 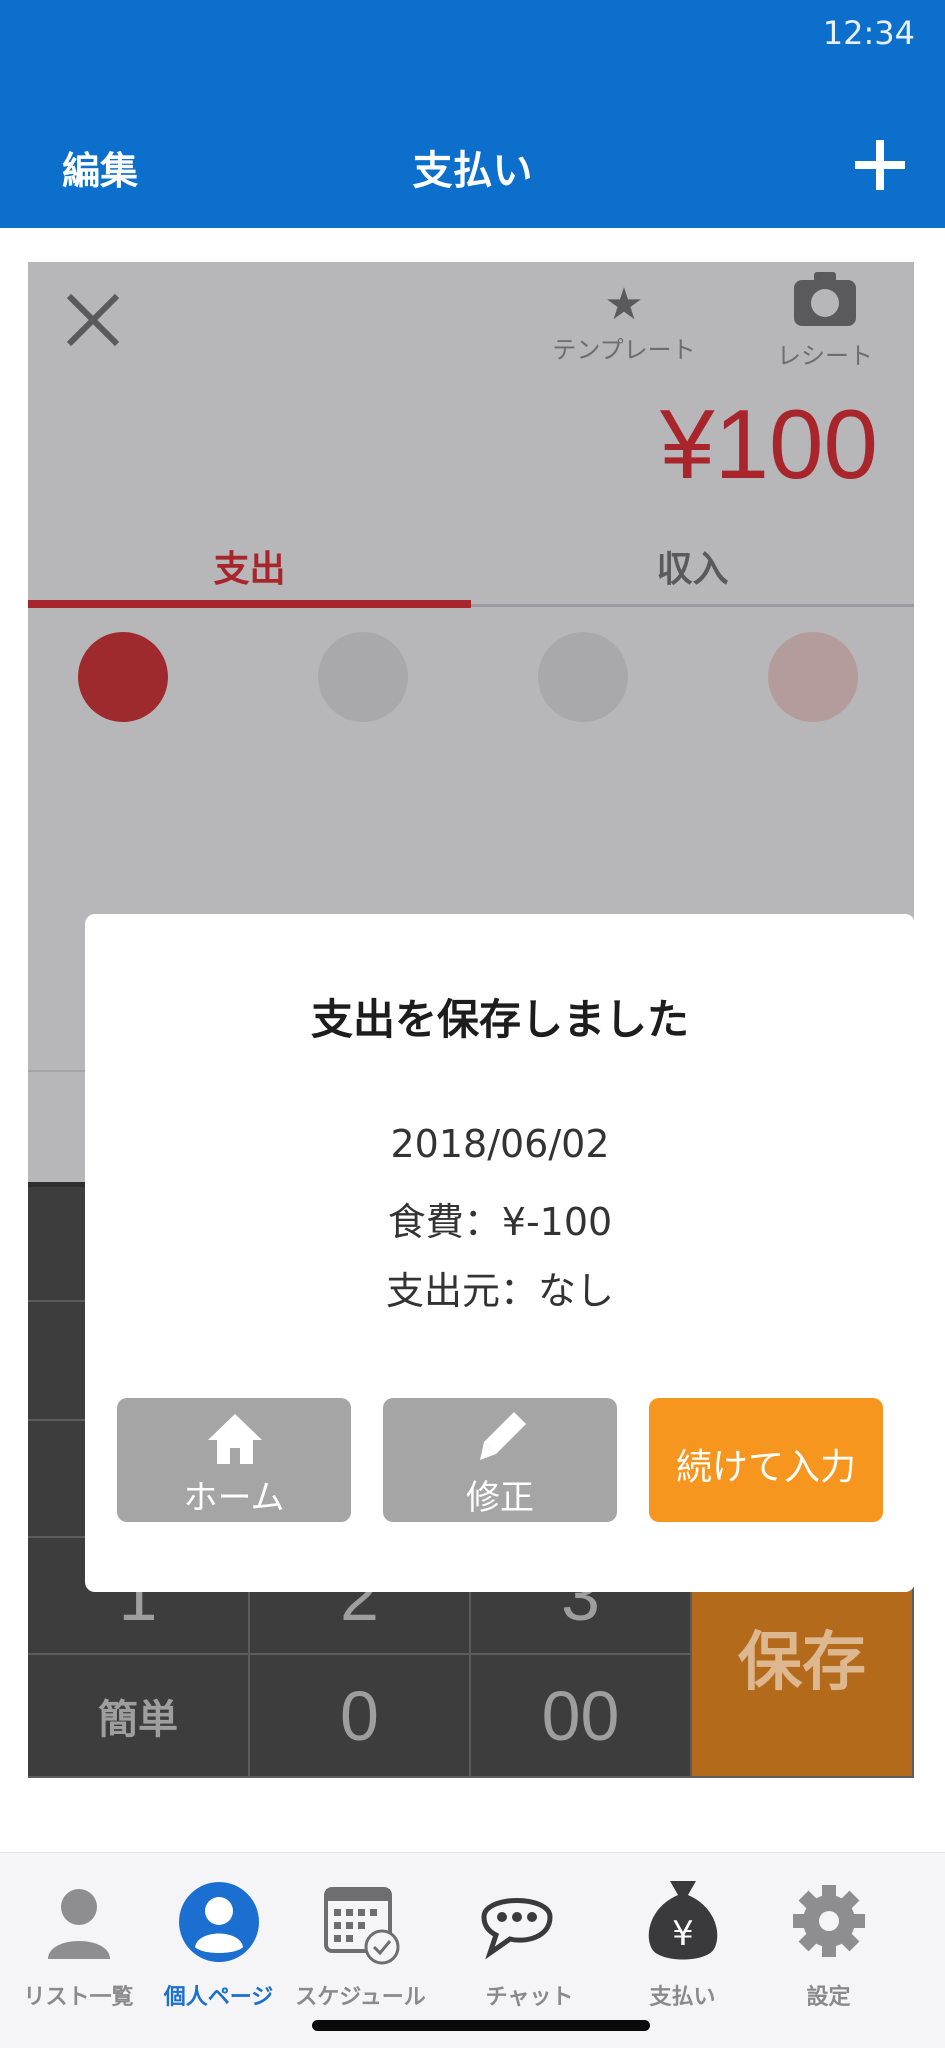 I want to click on edit-entry-label: 修正, so click(x=500, y=1498).